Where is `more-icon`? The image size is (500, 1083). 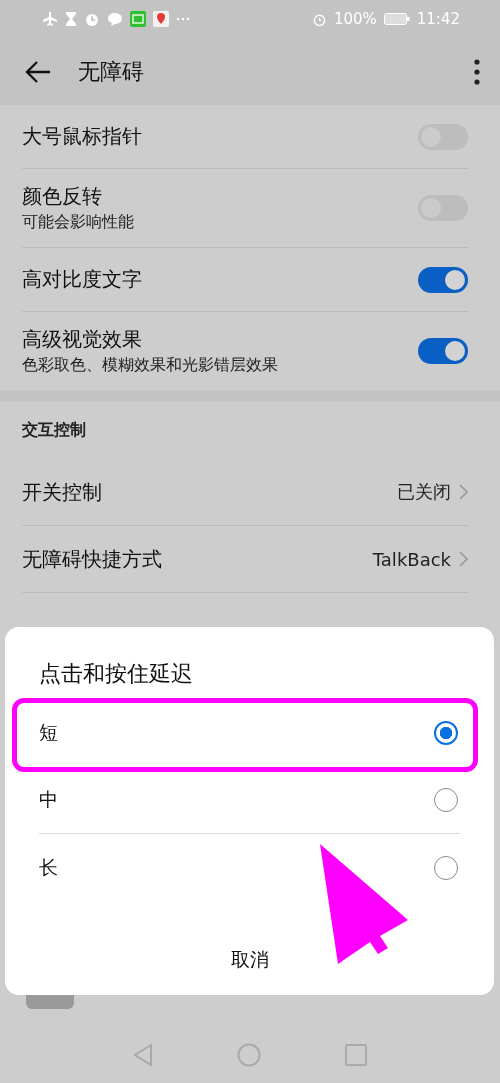
more-icon is located at coordinates (183, 19).